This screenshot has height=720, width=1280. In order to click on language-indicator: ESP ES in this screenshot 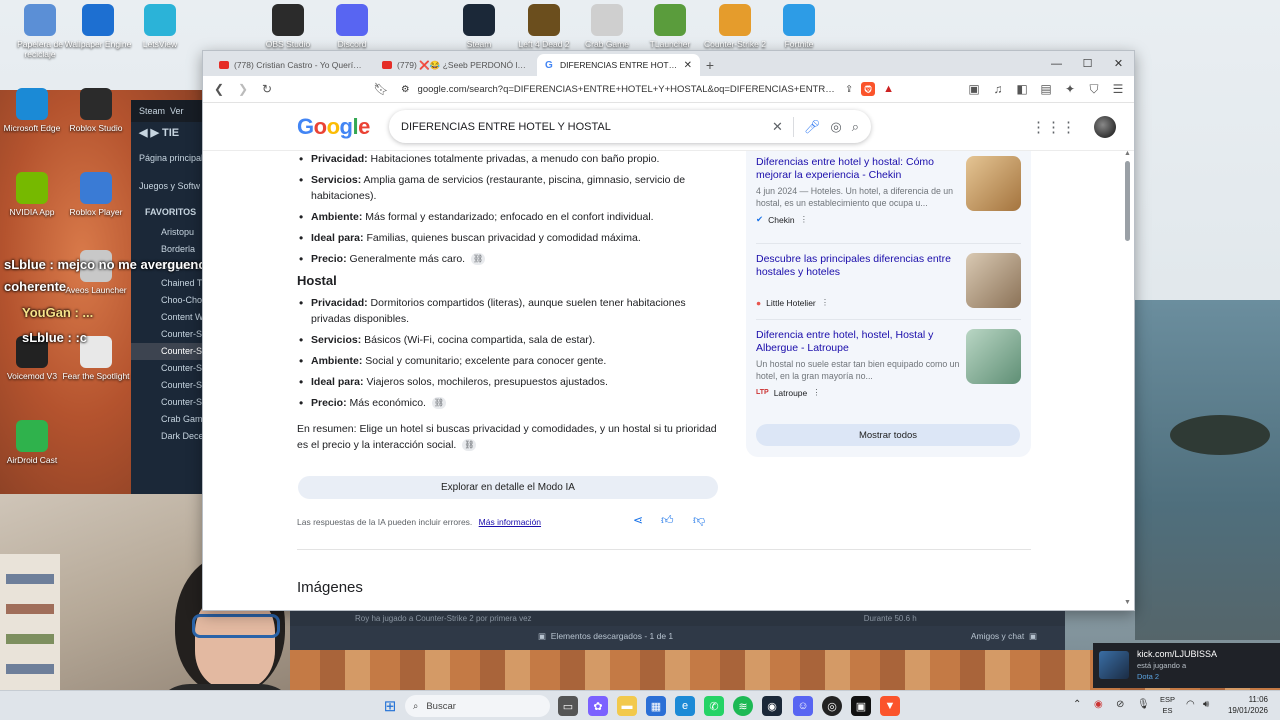, I will do `click(1167, 705)`.